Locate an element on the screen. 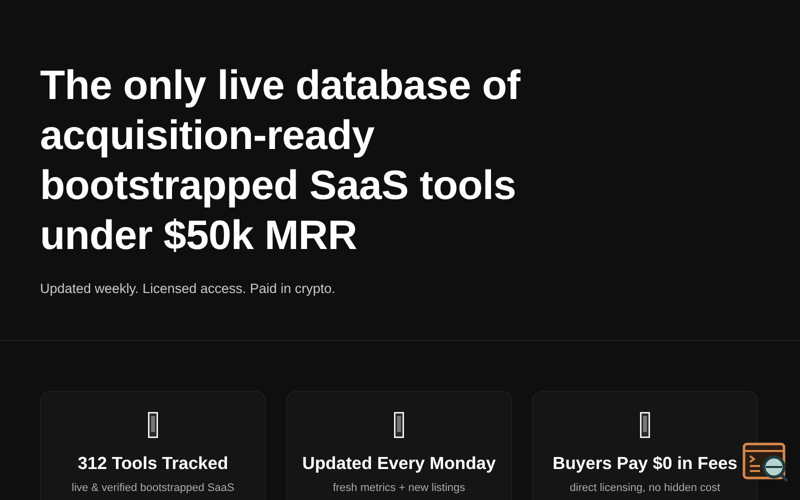  card-title: Updated Every Monday is located at coordinates (399, 463).